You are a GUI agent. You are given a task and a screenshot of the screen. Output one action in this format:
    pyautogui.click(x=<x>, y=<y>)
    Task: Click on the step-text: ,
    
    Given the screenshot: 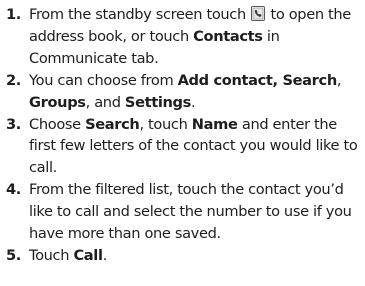 What is the action you would take?
    pyautogui.click(x=339, y=80)
    